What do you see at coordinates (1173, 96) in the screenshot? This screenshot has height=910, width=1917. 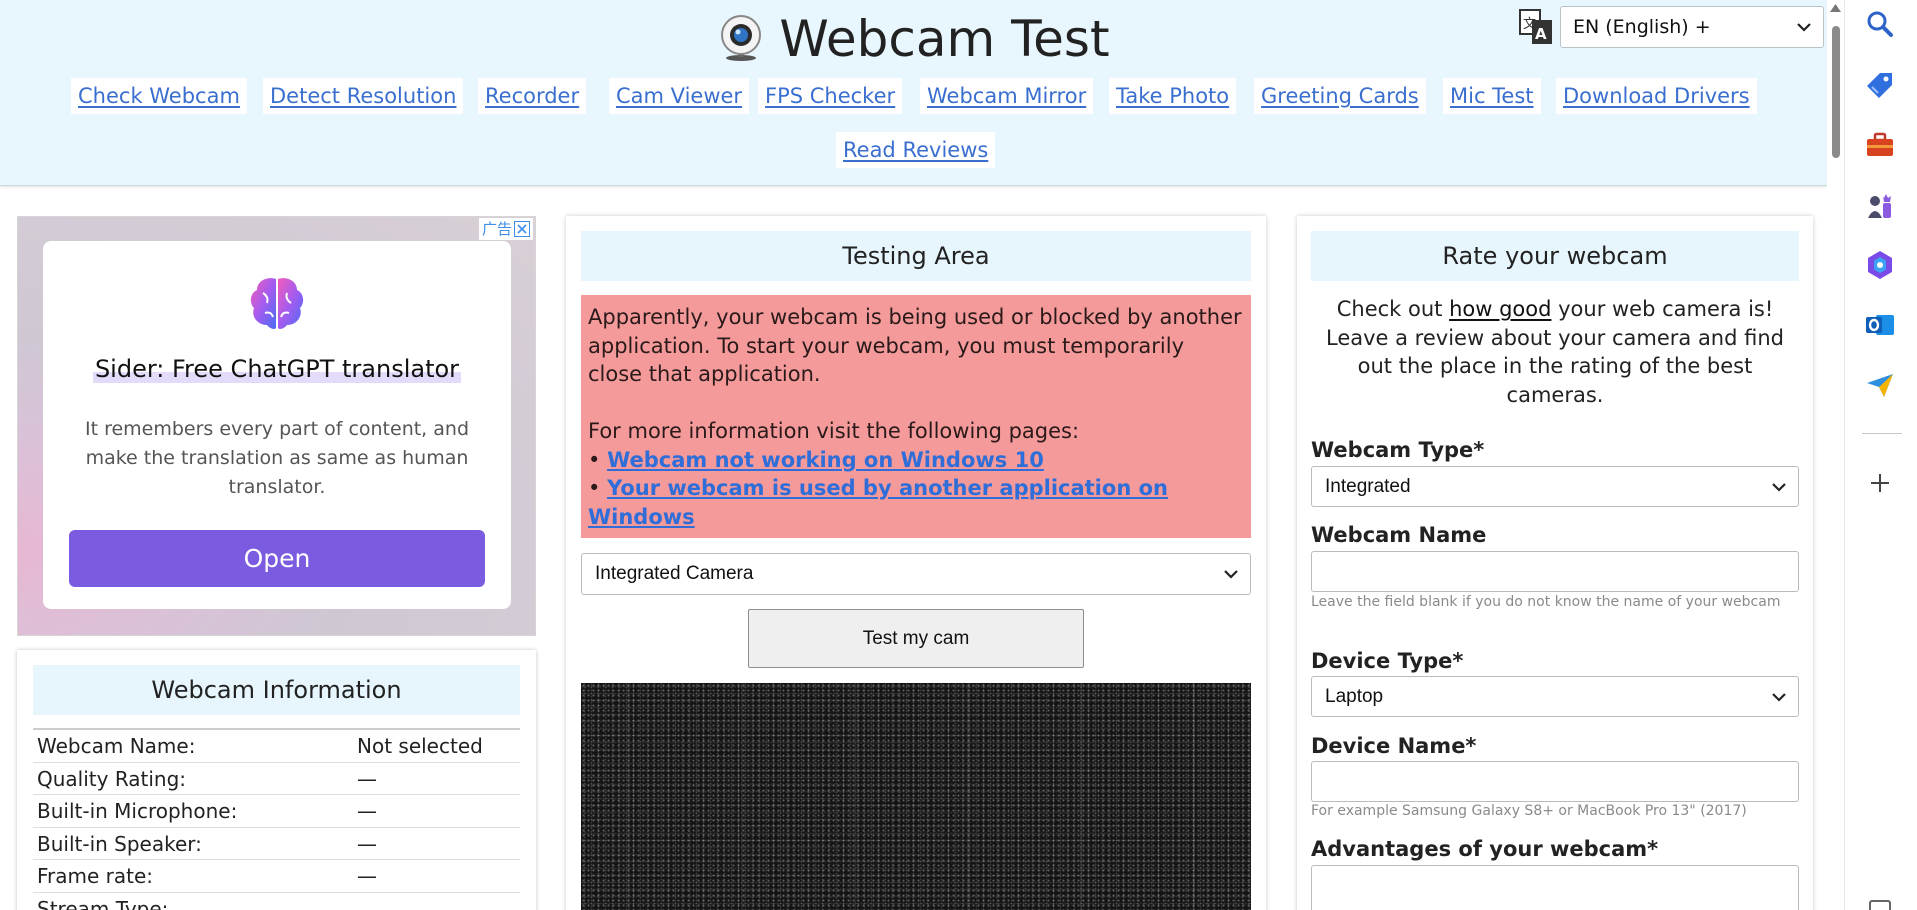 I see `nav-take-photo: Take Photo` at bounding box center [1173, 96].